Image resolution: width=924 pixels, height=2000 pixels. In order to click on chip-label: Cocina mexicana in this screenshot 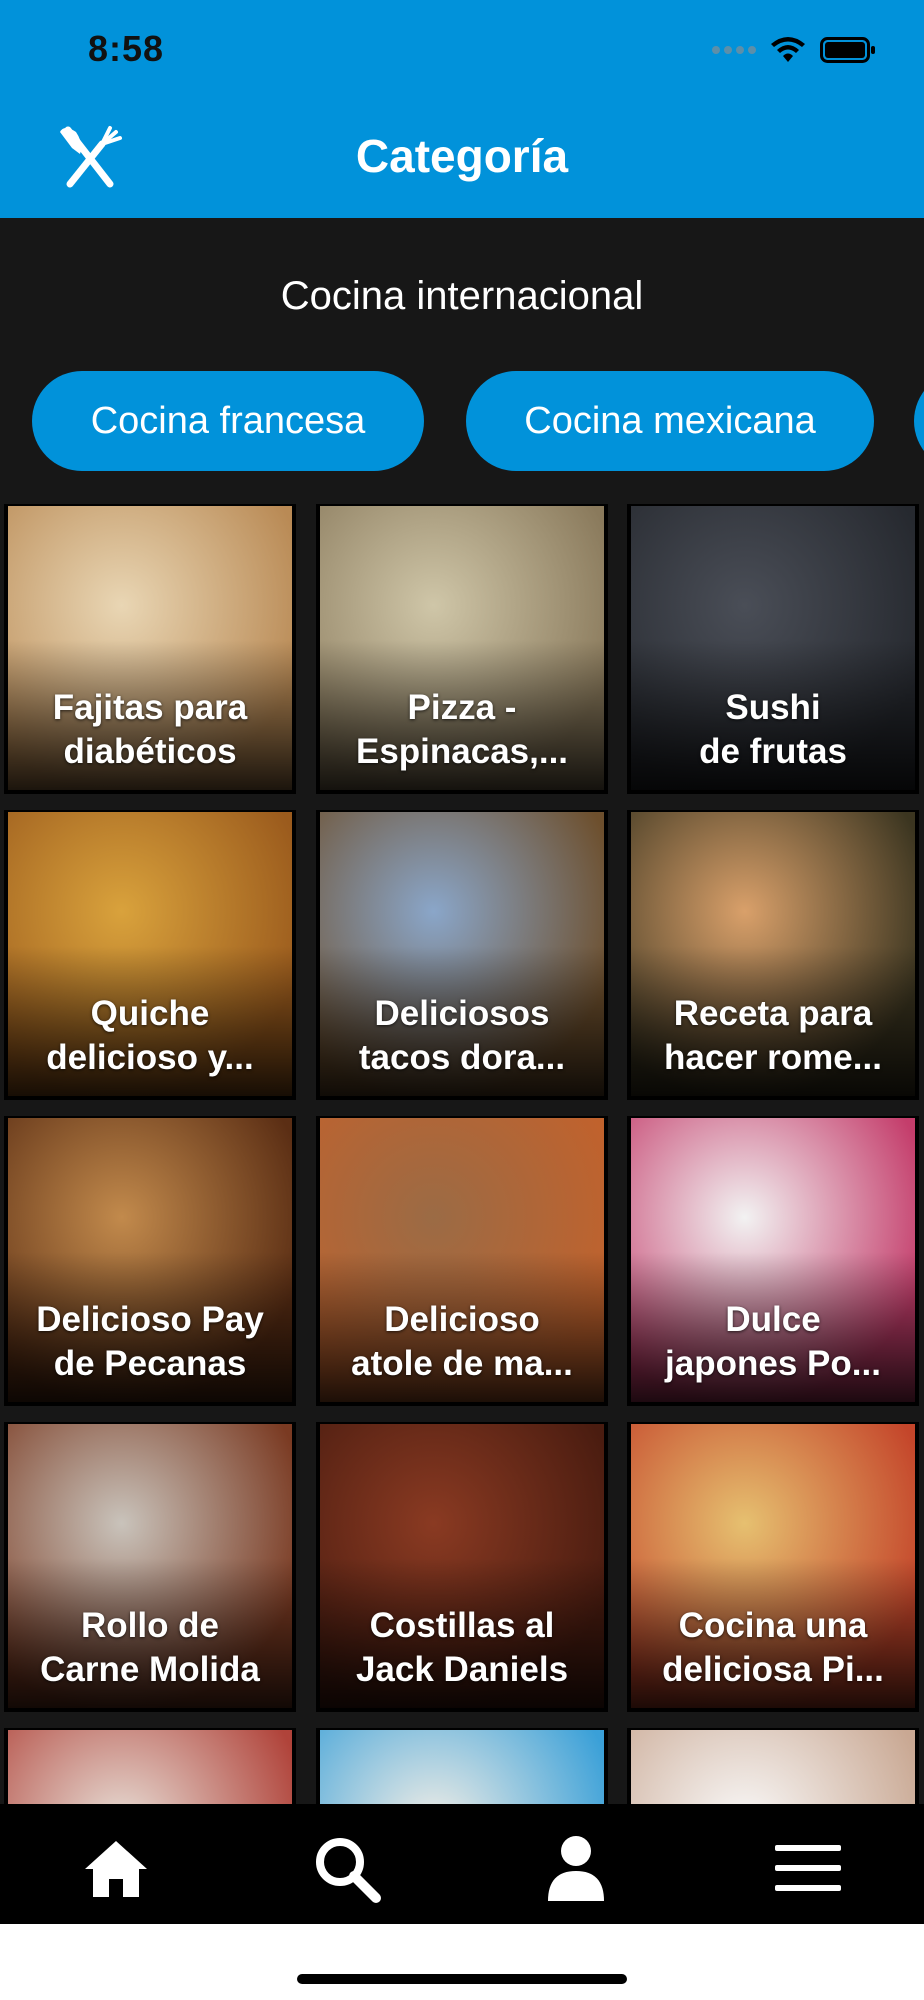, I will do `click(670, 420)`.